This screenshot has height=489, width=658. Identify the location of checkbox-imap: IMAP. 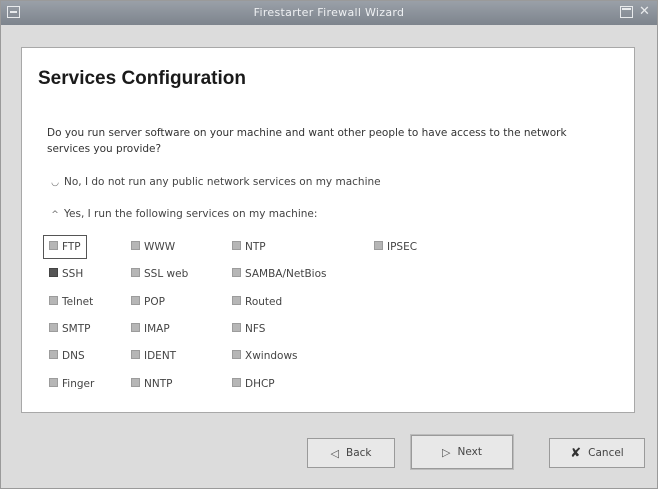
(150, 329).